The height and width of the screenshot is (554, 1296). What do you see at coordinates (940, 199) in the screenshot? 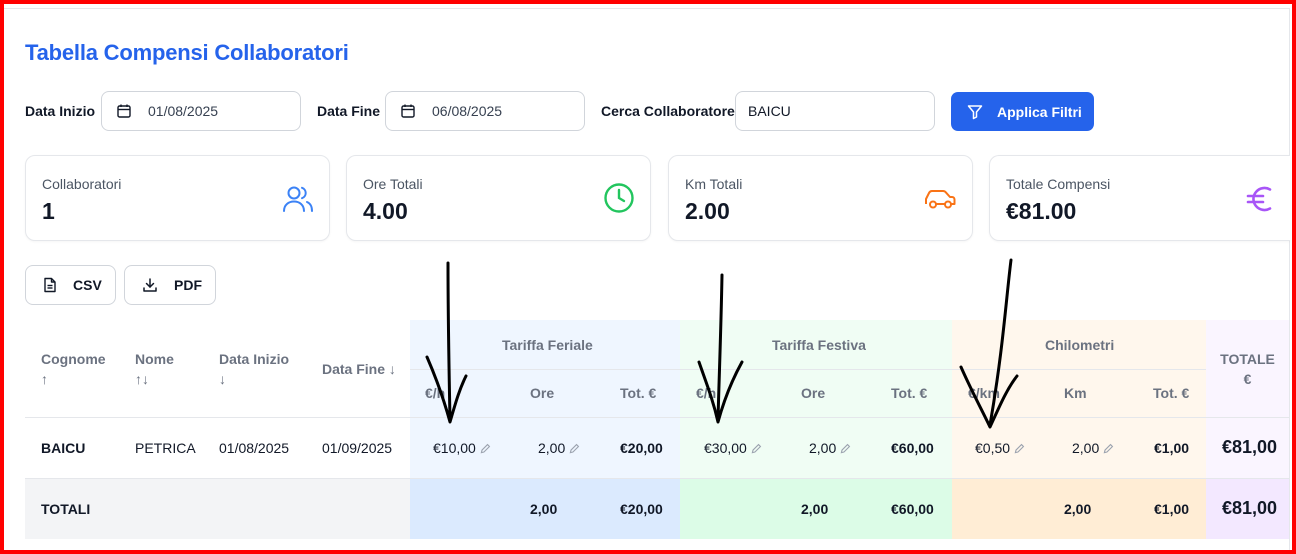
I see `car-icon` at bounding box center [940, 199].